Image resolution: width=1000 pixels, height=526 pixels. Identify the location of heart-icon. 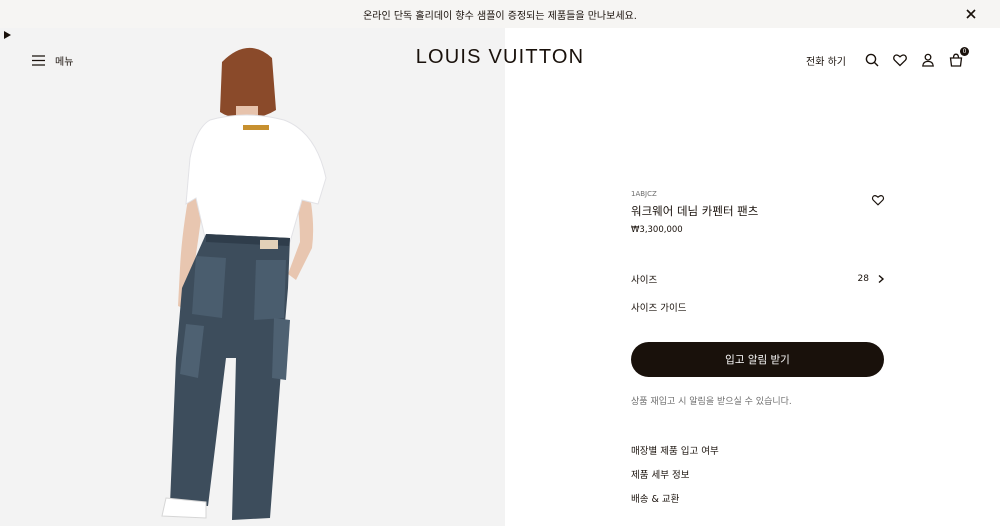
(900, 60).